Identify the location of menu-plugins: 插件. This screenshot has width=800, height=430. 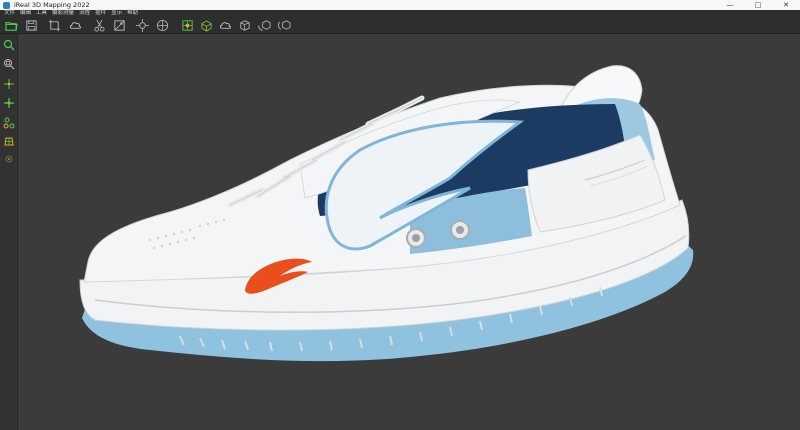
(100, 13).